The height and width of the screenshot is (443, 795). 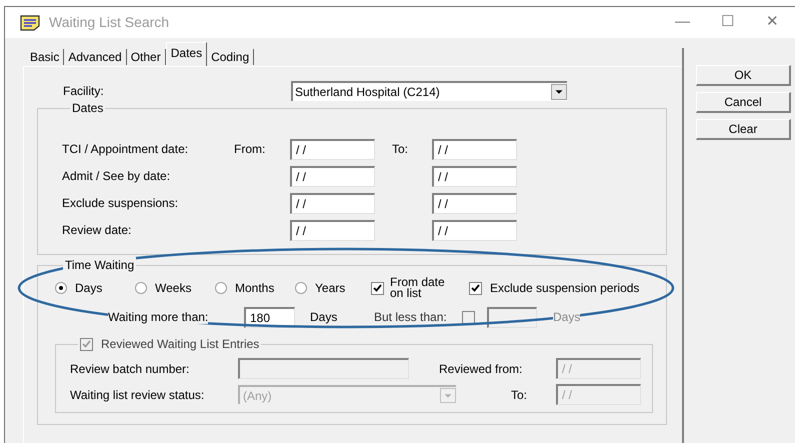 I want to click on batch-field, so click(x=323, y=368).